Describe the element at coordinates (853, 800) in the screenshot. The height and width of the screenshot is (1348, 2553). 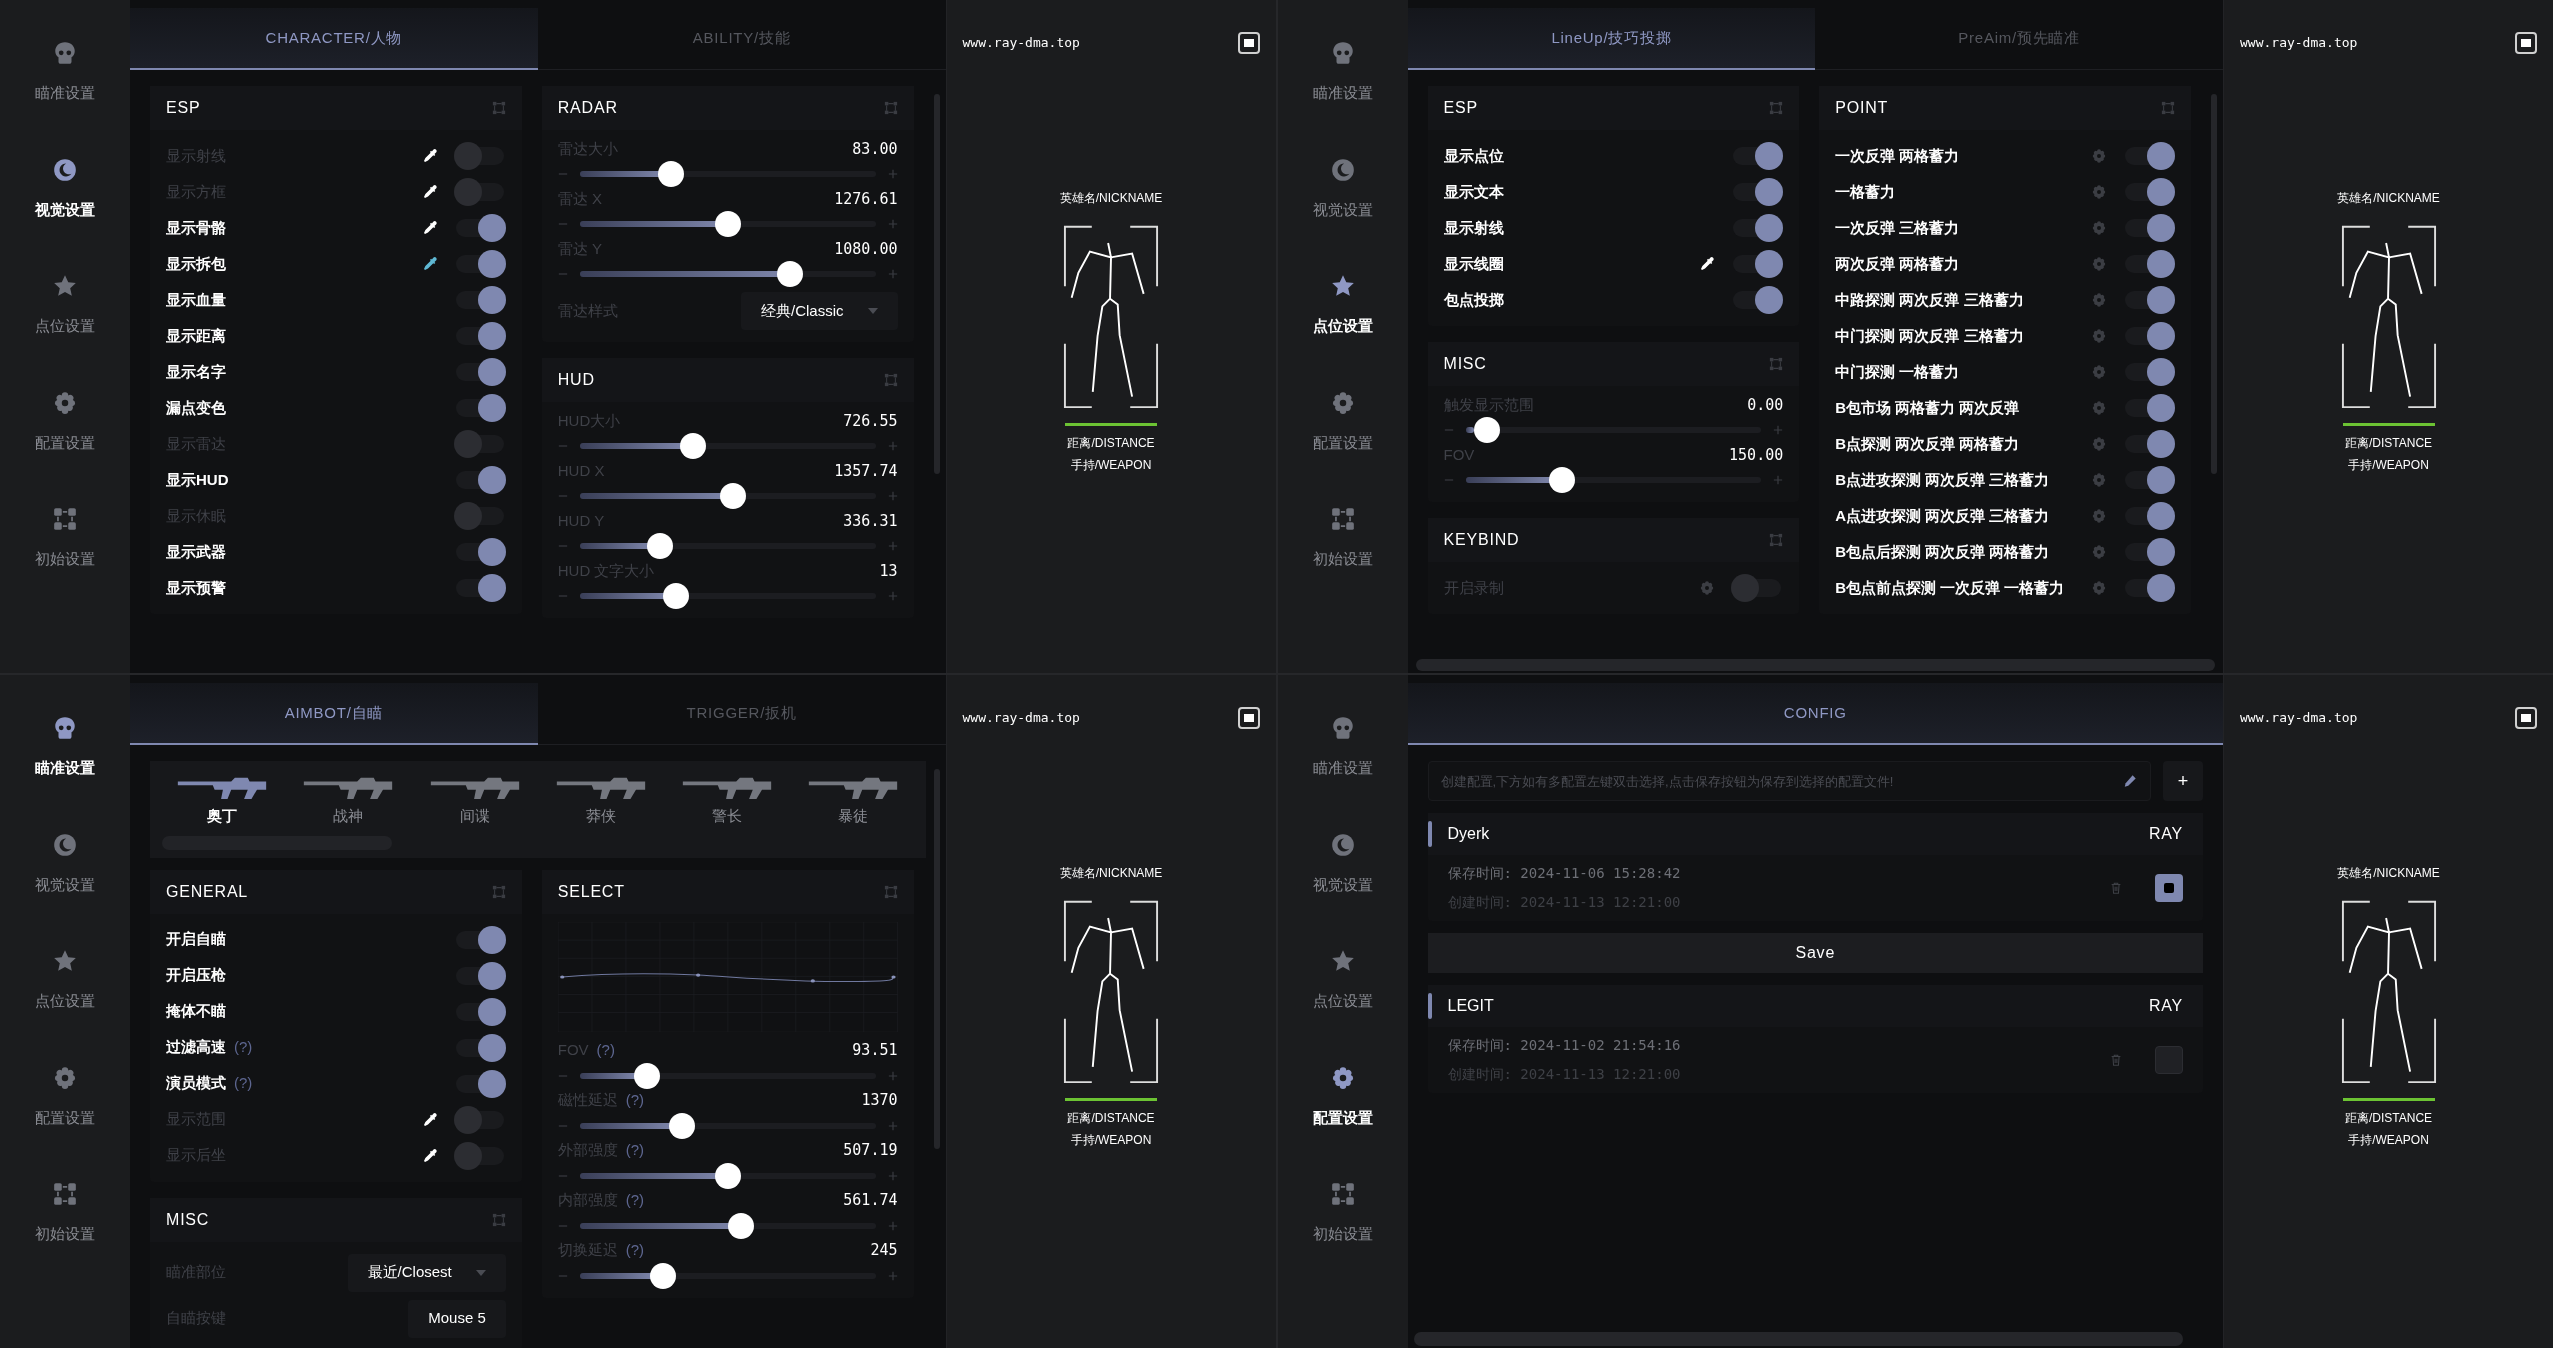
I see `weapon-tab: 暴徒` at that location.